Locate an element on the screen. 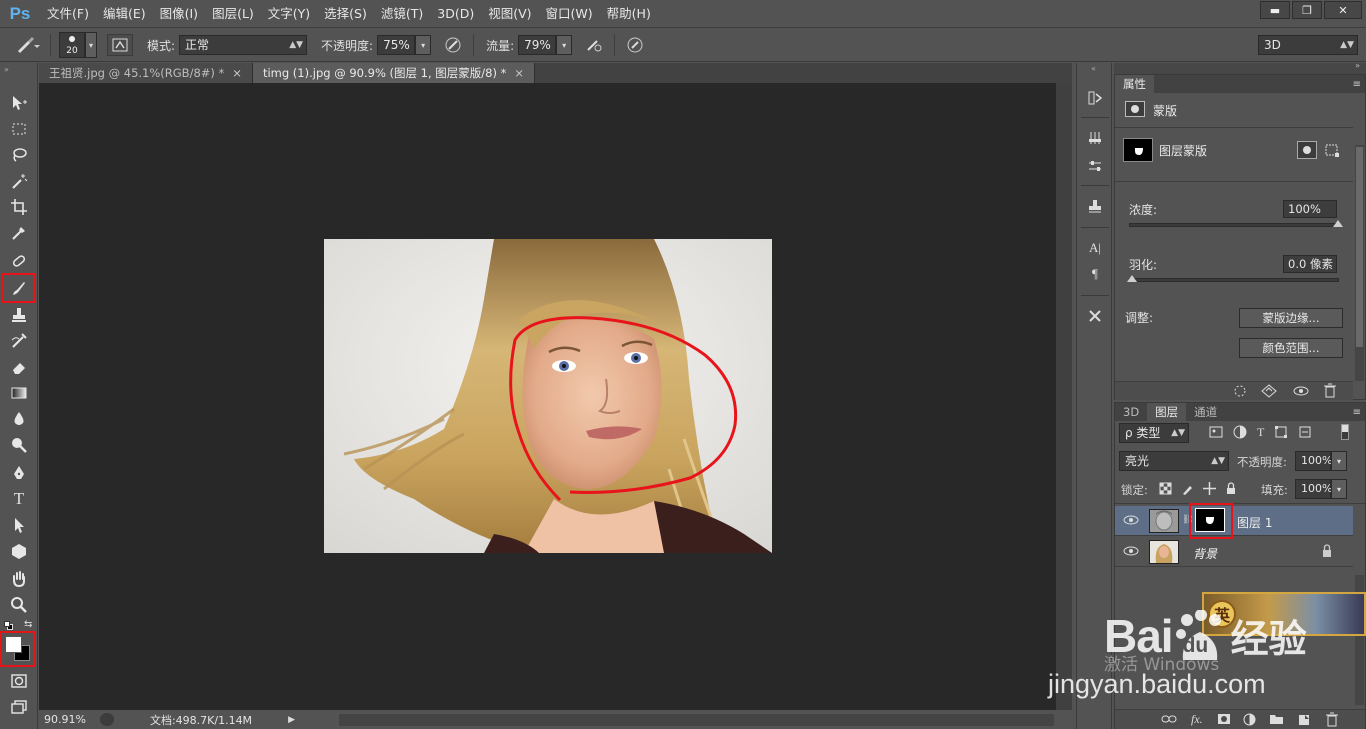  zoom-tool-icon is located at coordinates (19, 605).